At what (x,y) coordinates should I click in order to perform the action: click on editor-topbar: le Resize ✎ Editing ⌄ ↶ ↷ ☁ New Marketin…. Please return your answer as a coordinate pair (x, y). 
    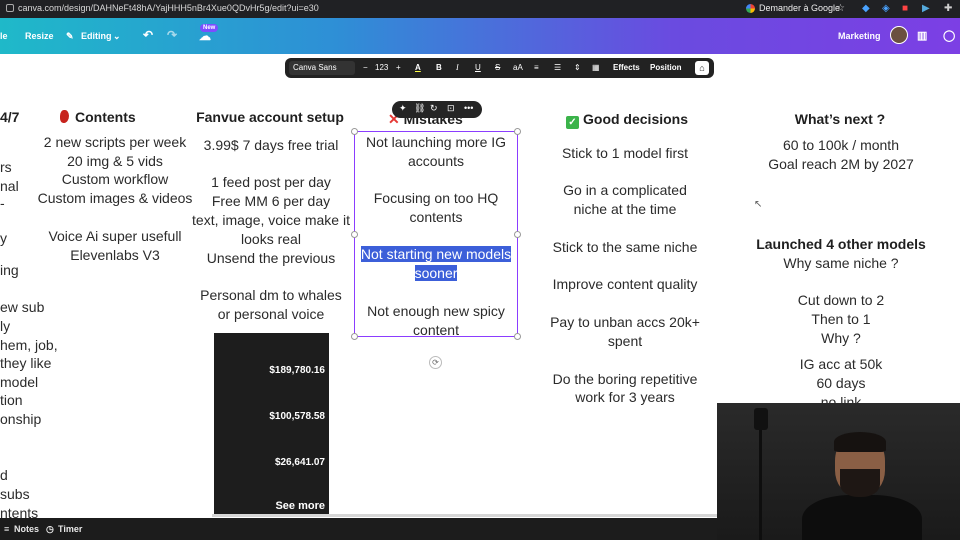
    Looking at the image, I should click on (480, 36).